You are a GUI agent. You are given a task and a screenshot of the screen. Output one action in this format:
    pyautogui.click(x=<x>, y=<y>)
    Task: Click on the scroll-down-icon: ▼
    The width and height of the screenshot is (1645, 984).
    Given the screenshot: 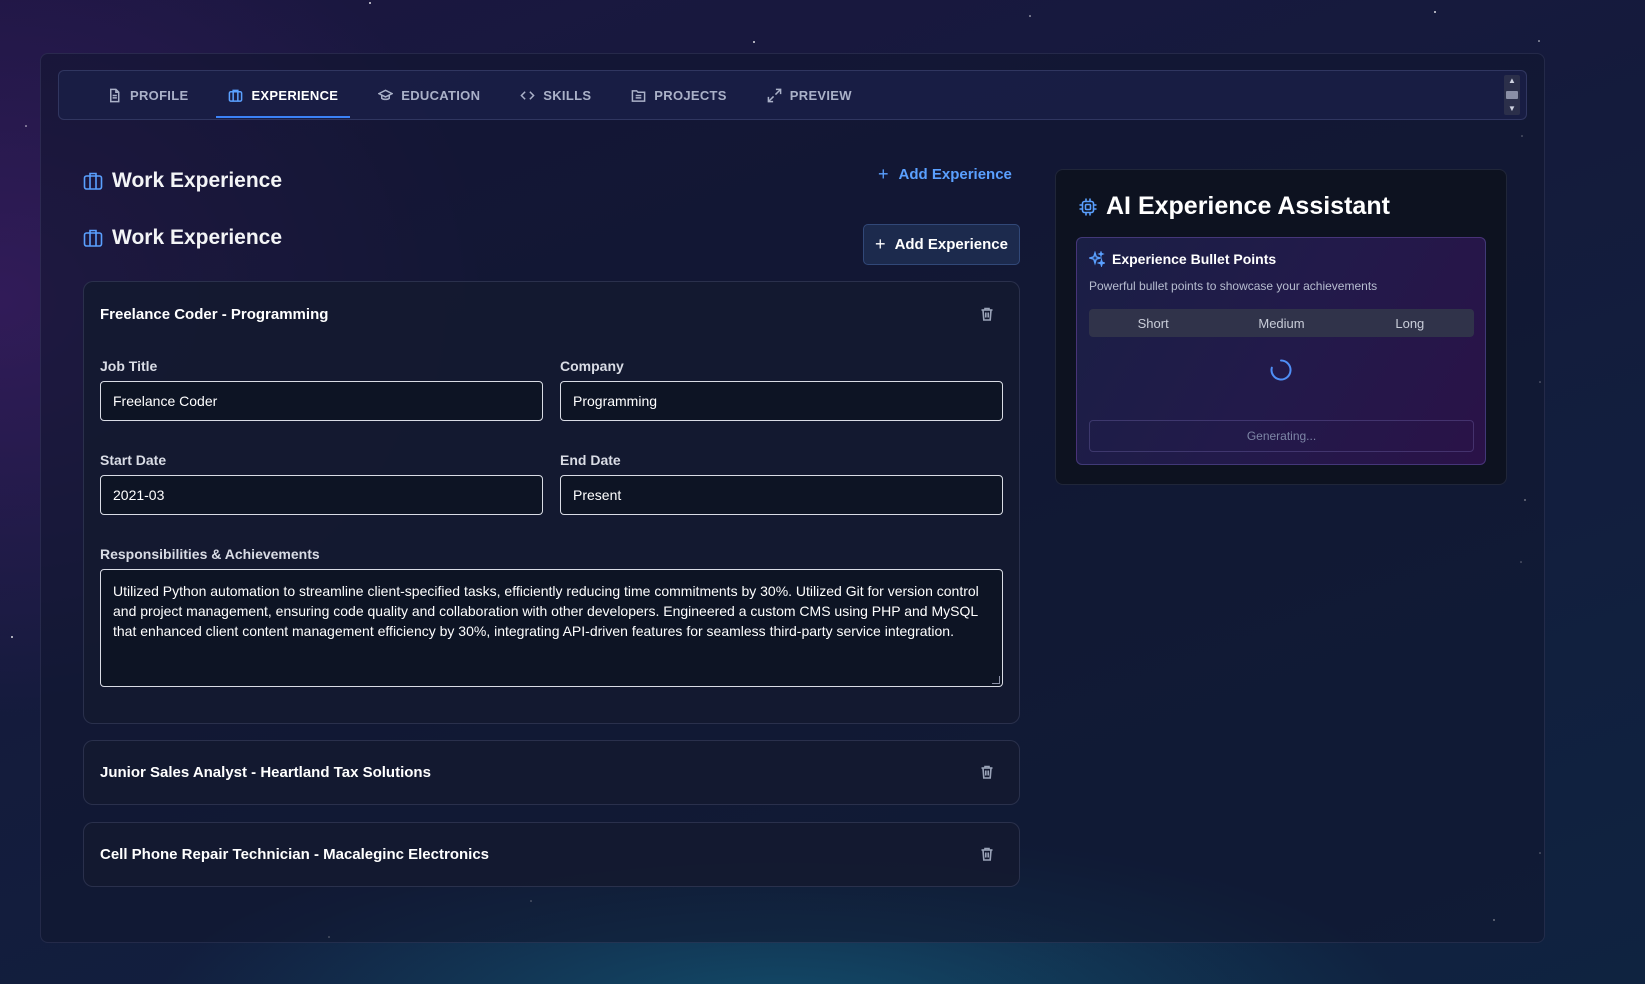 What is the action you would take?
    pyautogui.click(x=1512, y=109)
    